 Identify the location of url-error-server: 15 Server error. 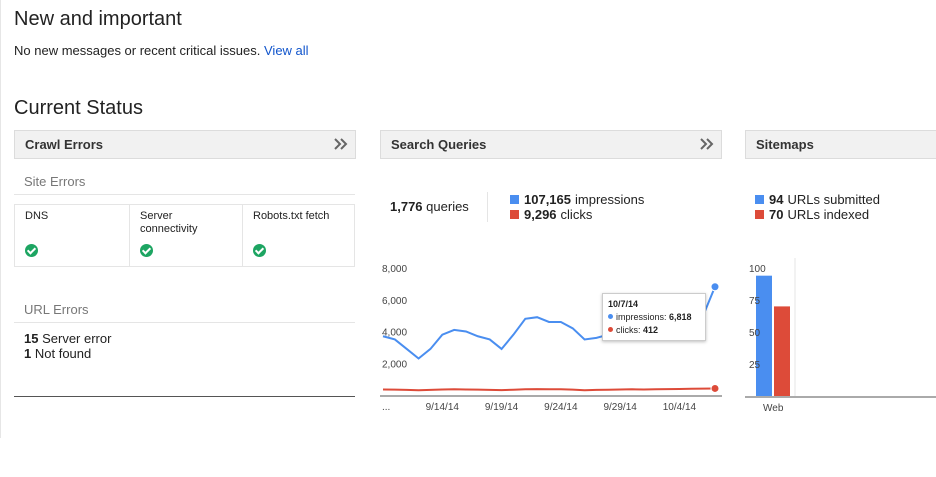
(67, 338).